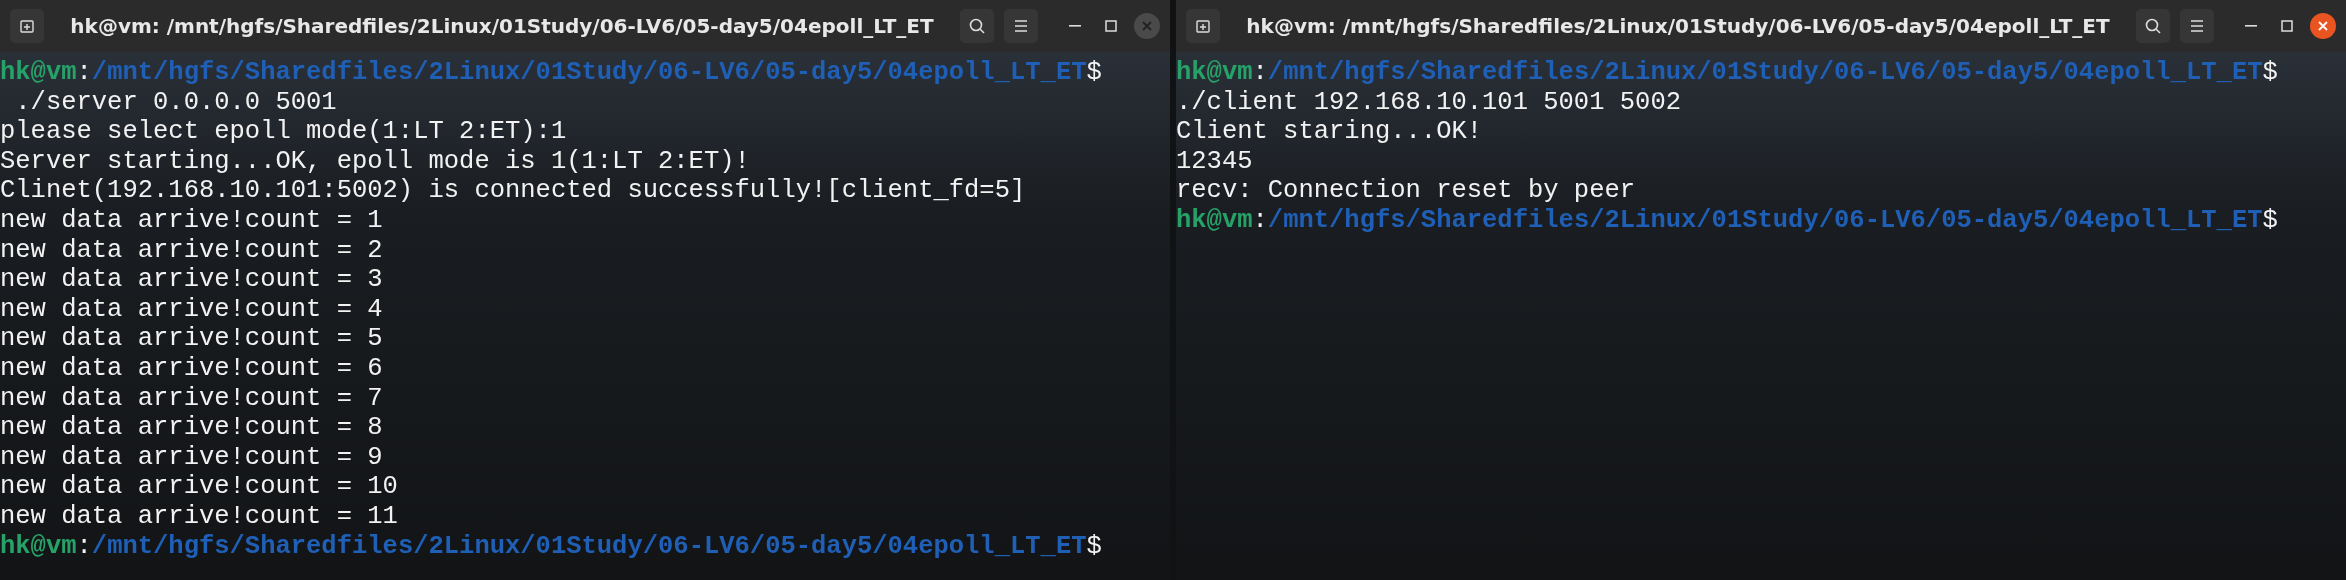  I want to click on terminal-output-line: ./client 192.168.10.101 5001 5002, so click(1428, 102).